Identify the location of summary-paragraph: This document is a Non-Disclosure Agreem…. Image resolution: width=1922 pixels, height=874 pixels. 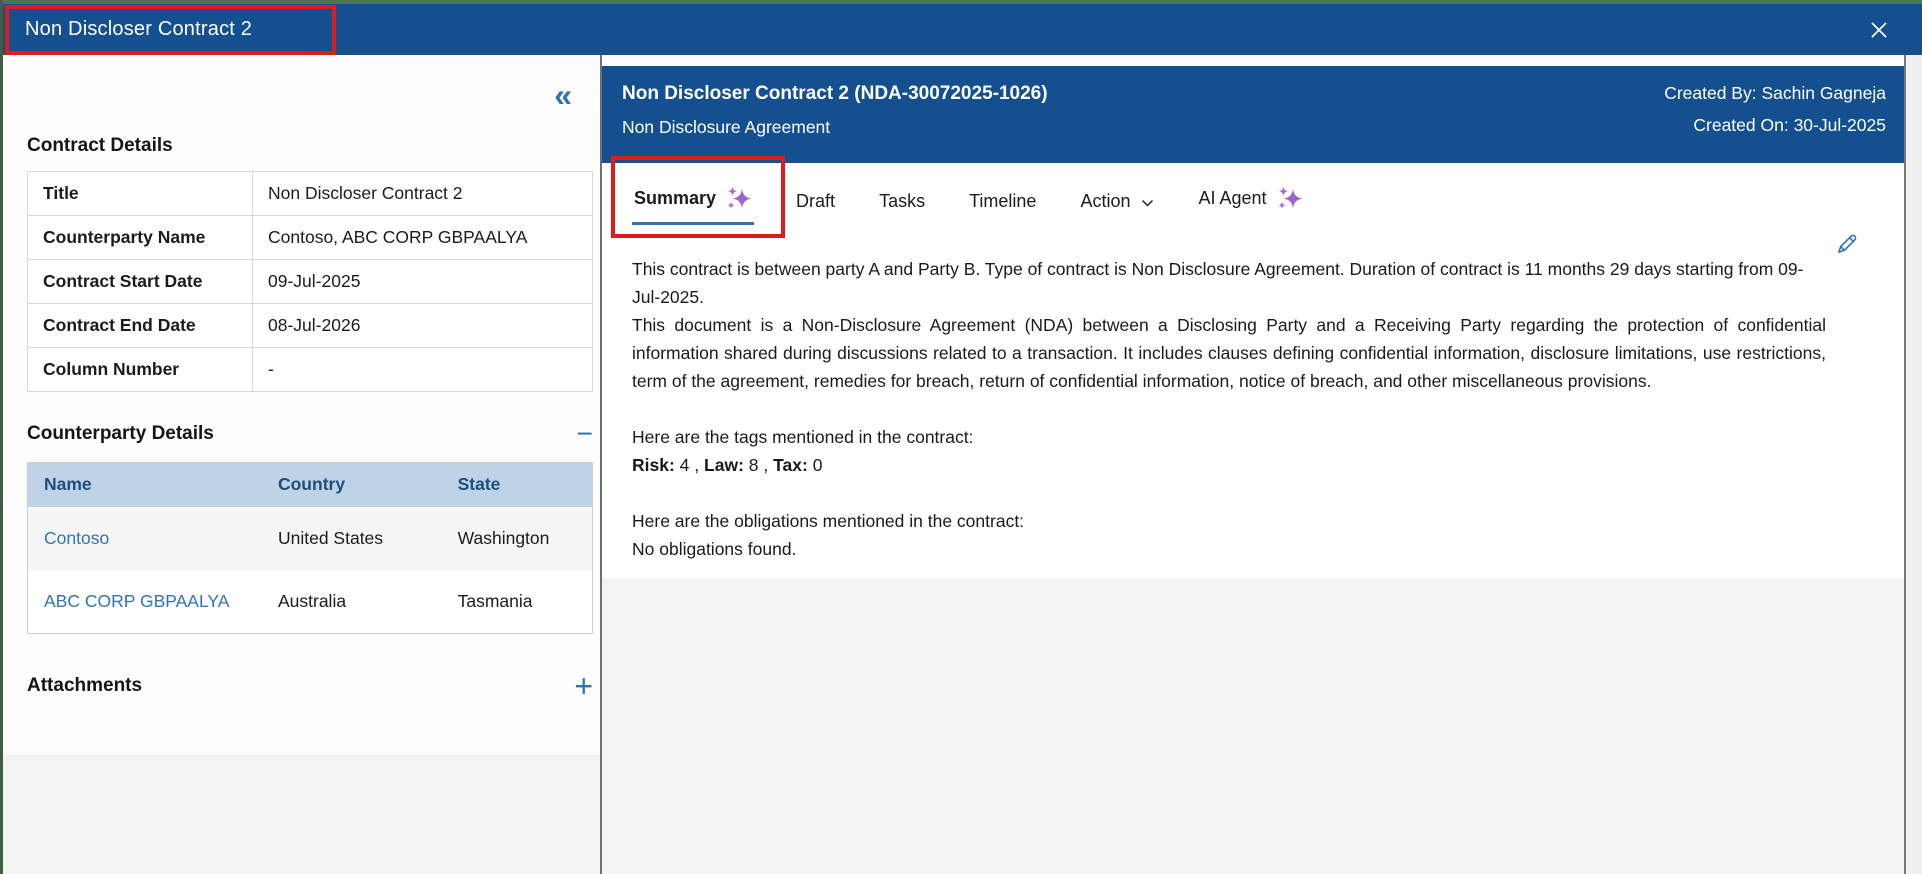
(1229, 353).